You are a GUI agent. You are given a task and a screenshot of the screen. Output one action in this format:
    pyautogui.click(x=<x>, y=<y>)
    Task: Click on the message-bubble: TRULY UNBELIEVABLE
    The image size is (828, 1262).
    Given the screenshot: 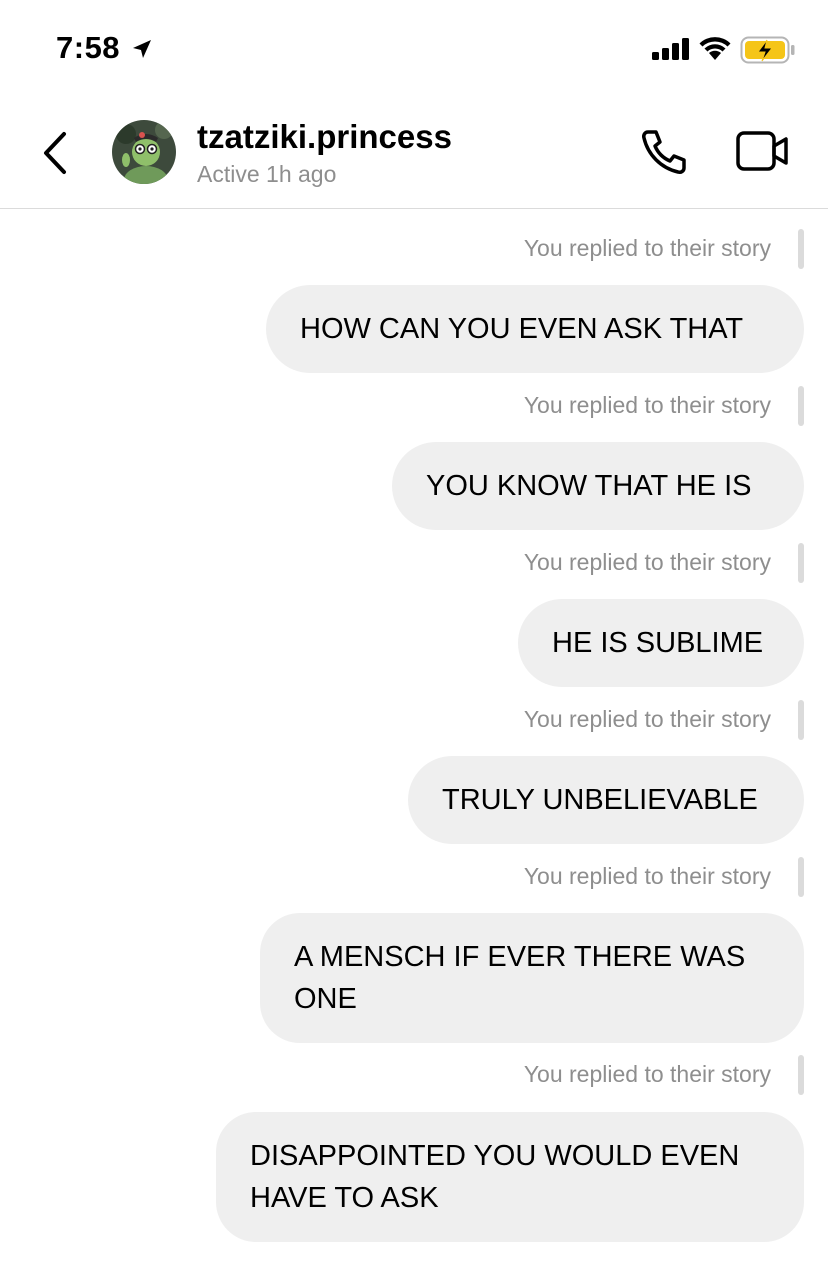 What is the action you would take?
    pyautogui.click(x=606, y=800)
    